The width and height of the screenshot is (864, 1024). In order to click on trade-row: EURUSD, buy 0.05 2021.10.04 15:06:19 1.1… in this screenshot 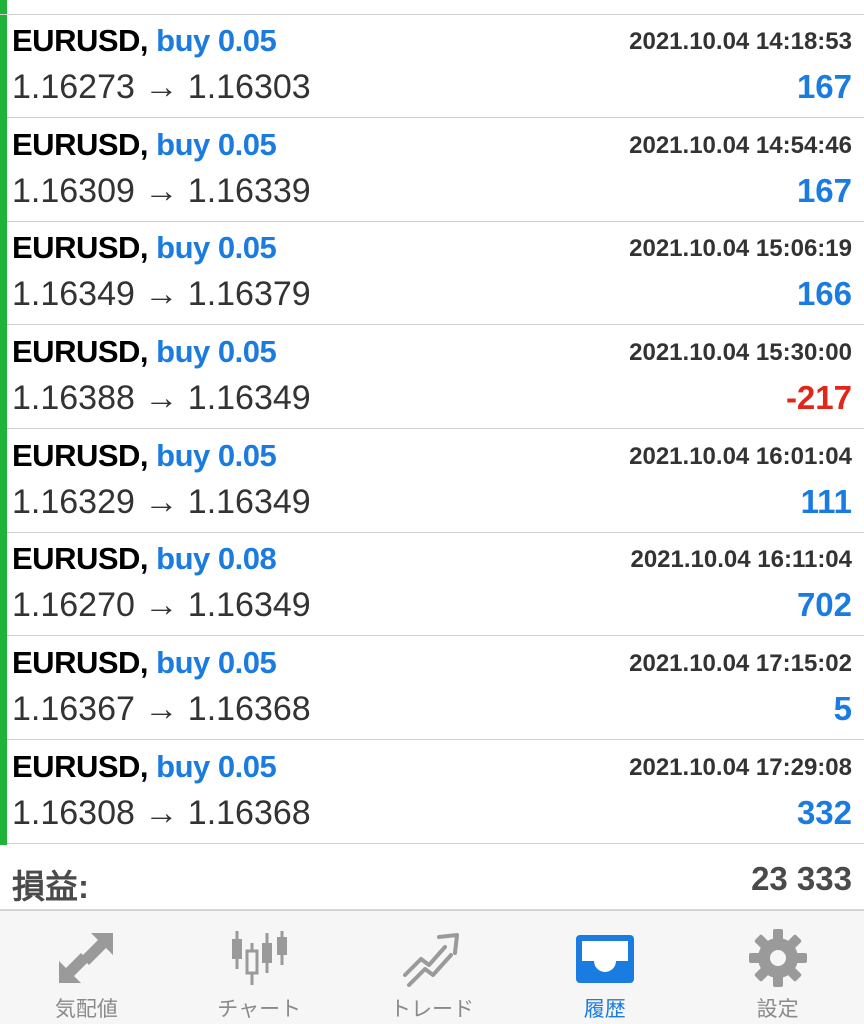, I will do `click(432, 274)`.